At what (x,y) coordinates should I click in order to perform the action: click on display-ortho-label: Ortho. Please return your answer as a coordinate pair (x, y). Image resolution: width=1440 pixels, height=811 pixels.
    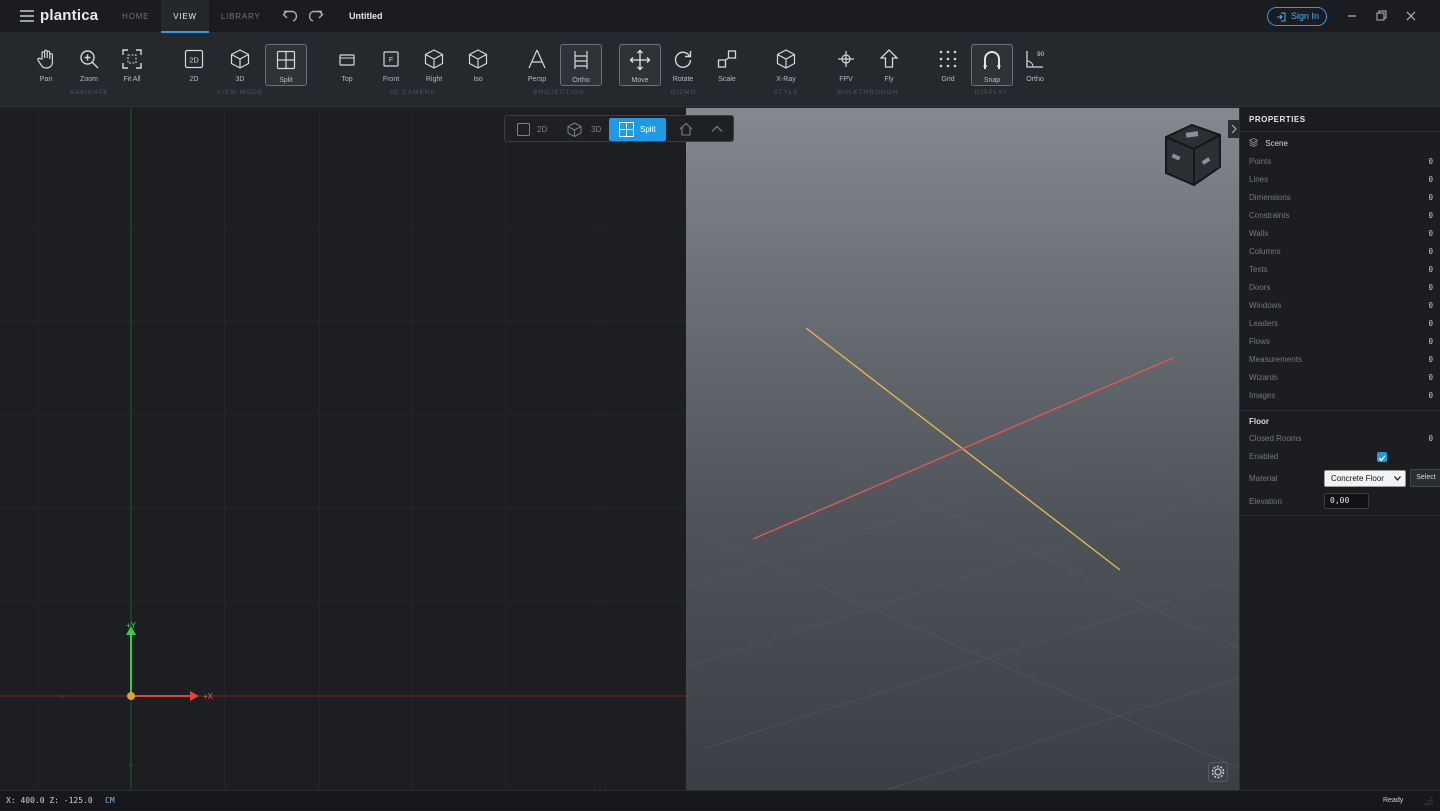
    Looking at the image, I should click on (1035, 79).